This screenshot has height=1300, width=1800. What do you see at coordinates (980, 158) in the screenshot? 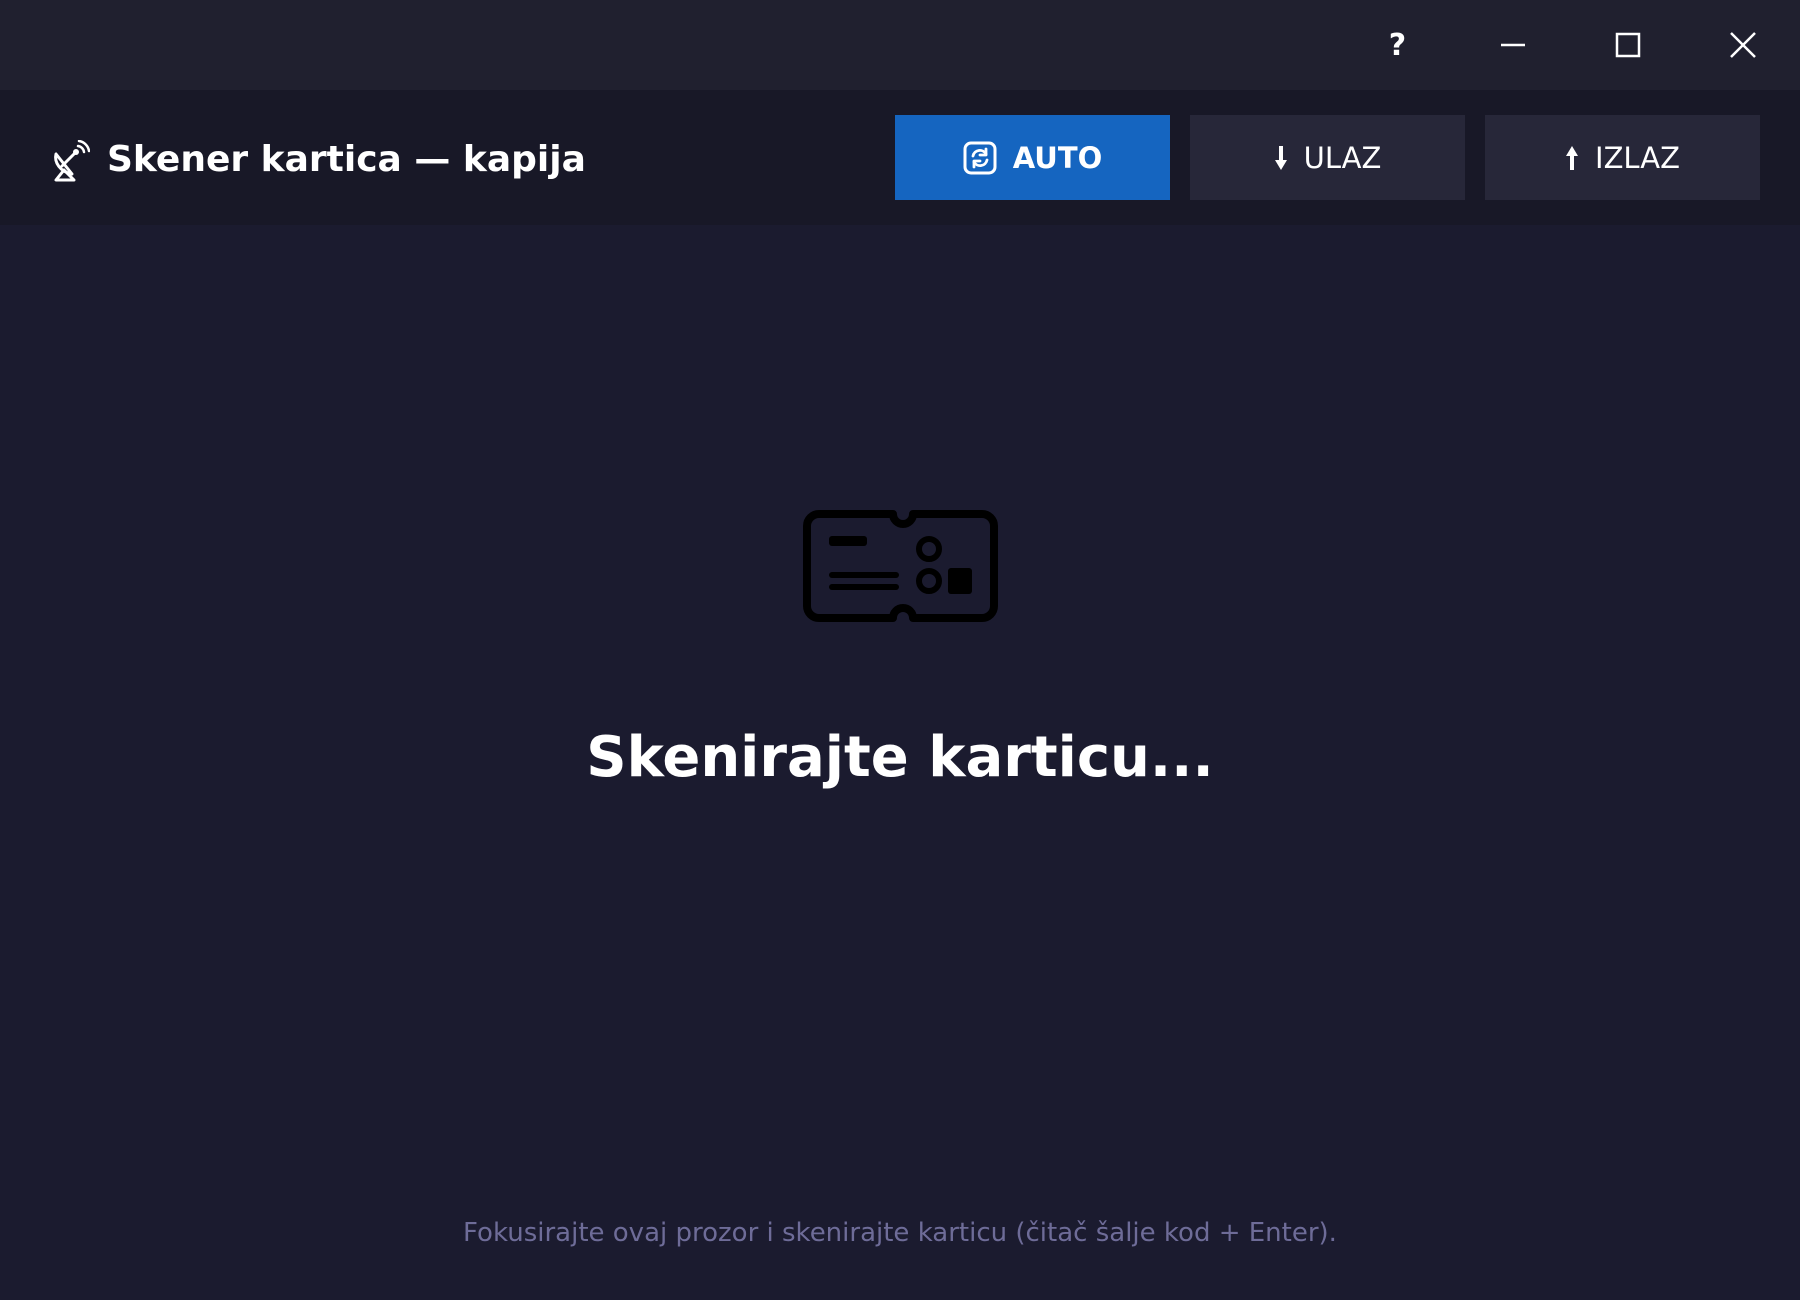
I see `sync-icon` at bounding box center [980, 158].